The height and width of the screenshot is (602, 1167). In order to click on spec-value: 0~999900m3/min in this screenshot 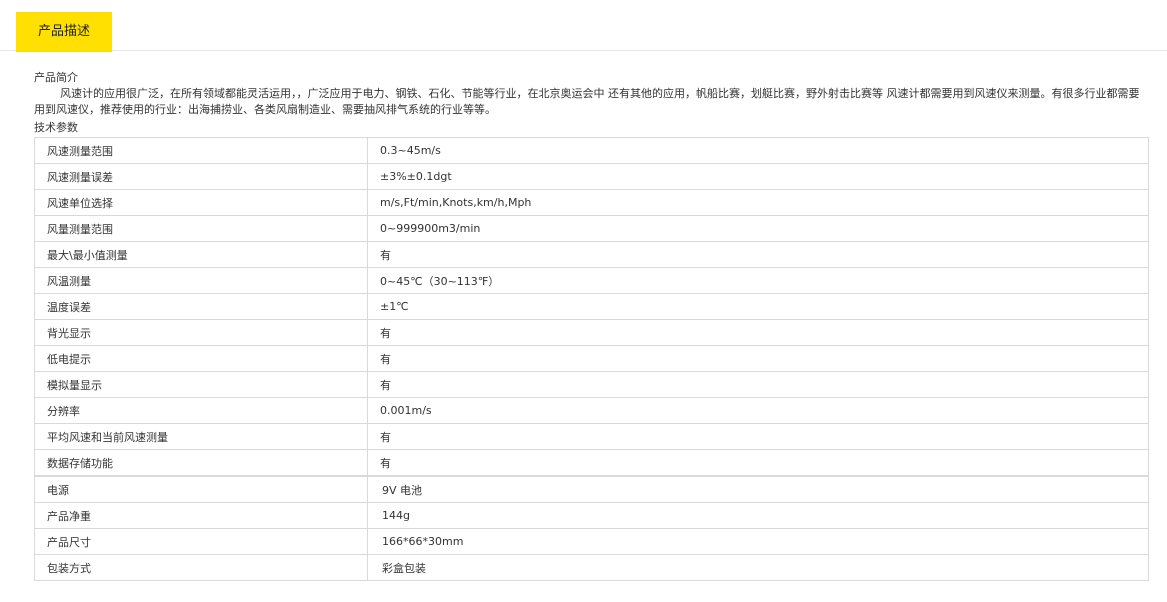, I will do `click(758, 228)`.